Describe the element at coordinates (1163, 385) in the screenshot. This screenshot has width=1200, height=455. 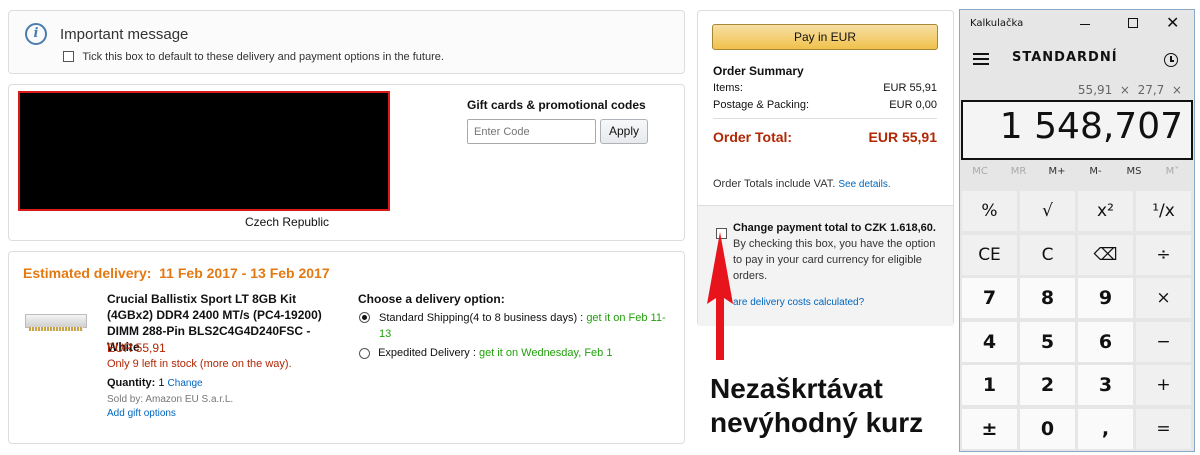
I see `add-key: +` at that location.